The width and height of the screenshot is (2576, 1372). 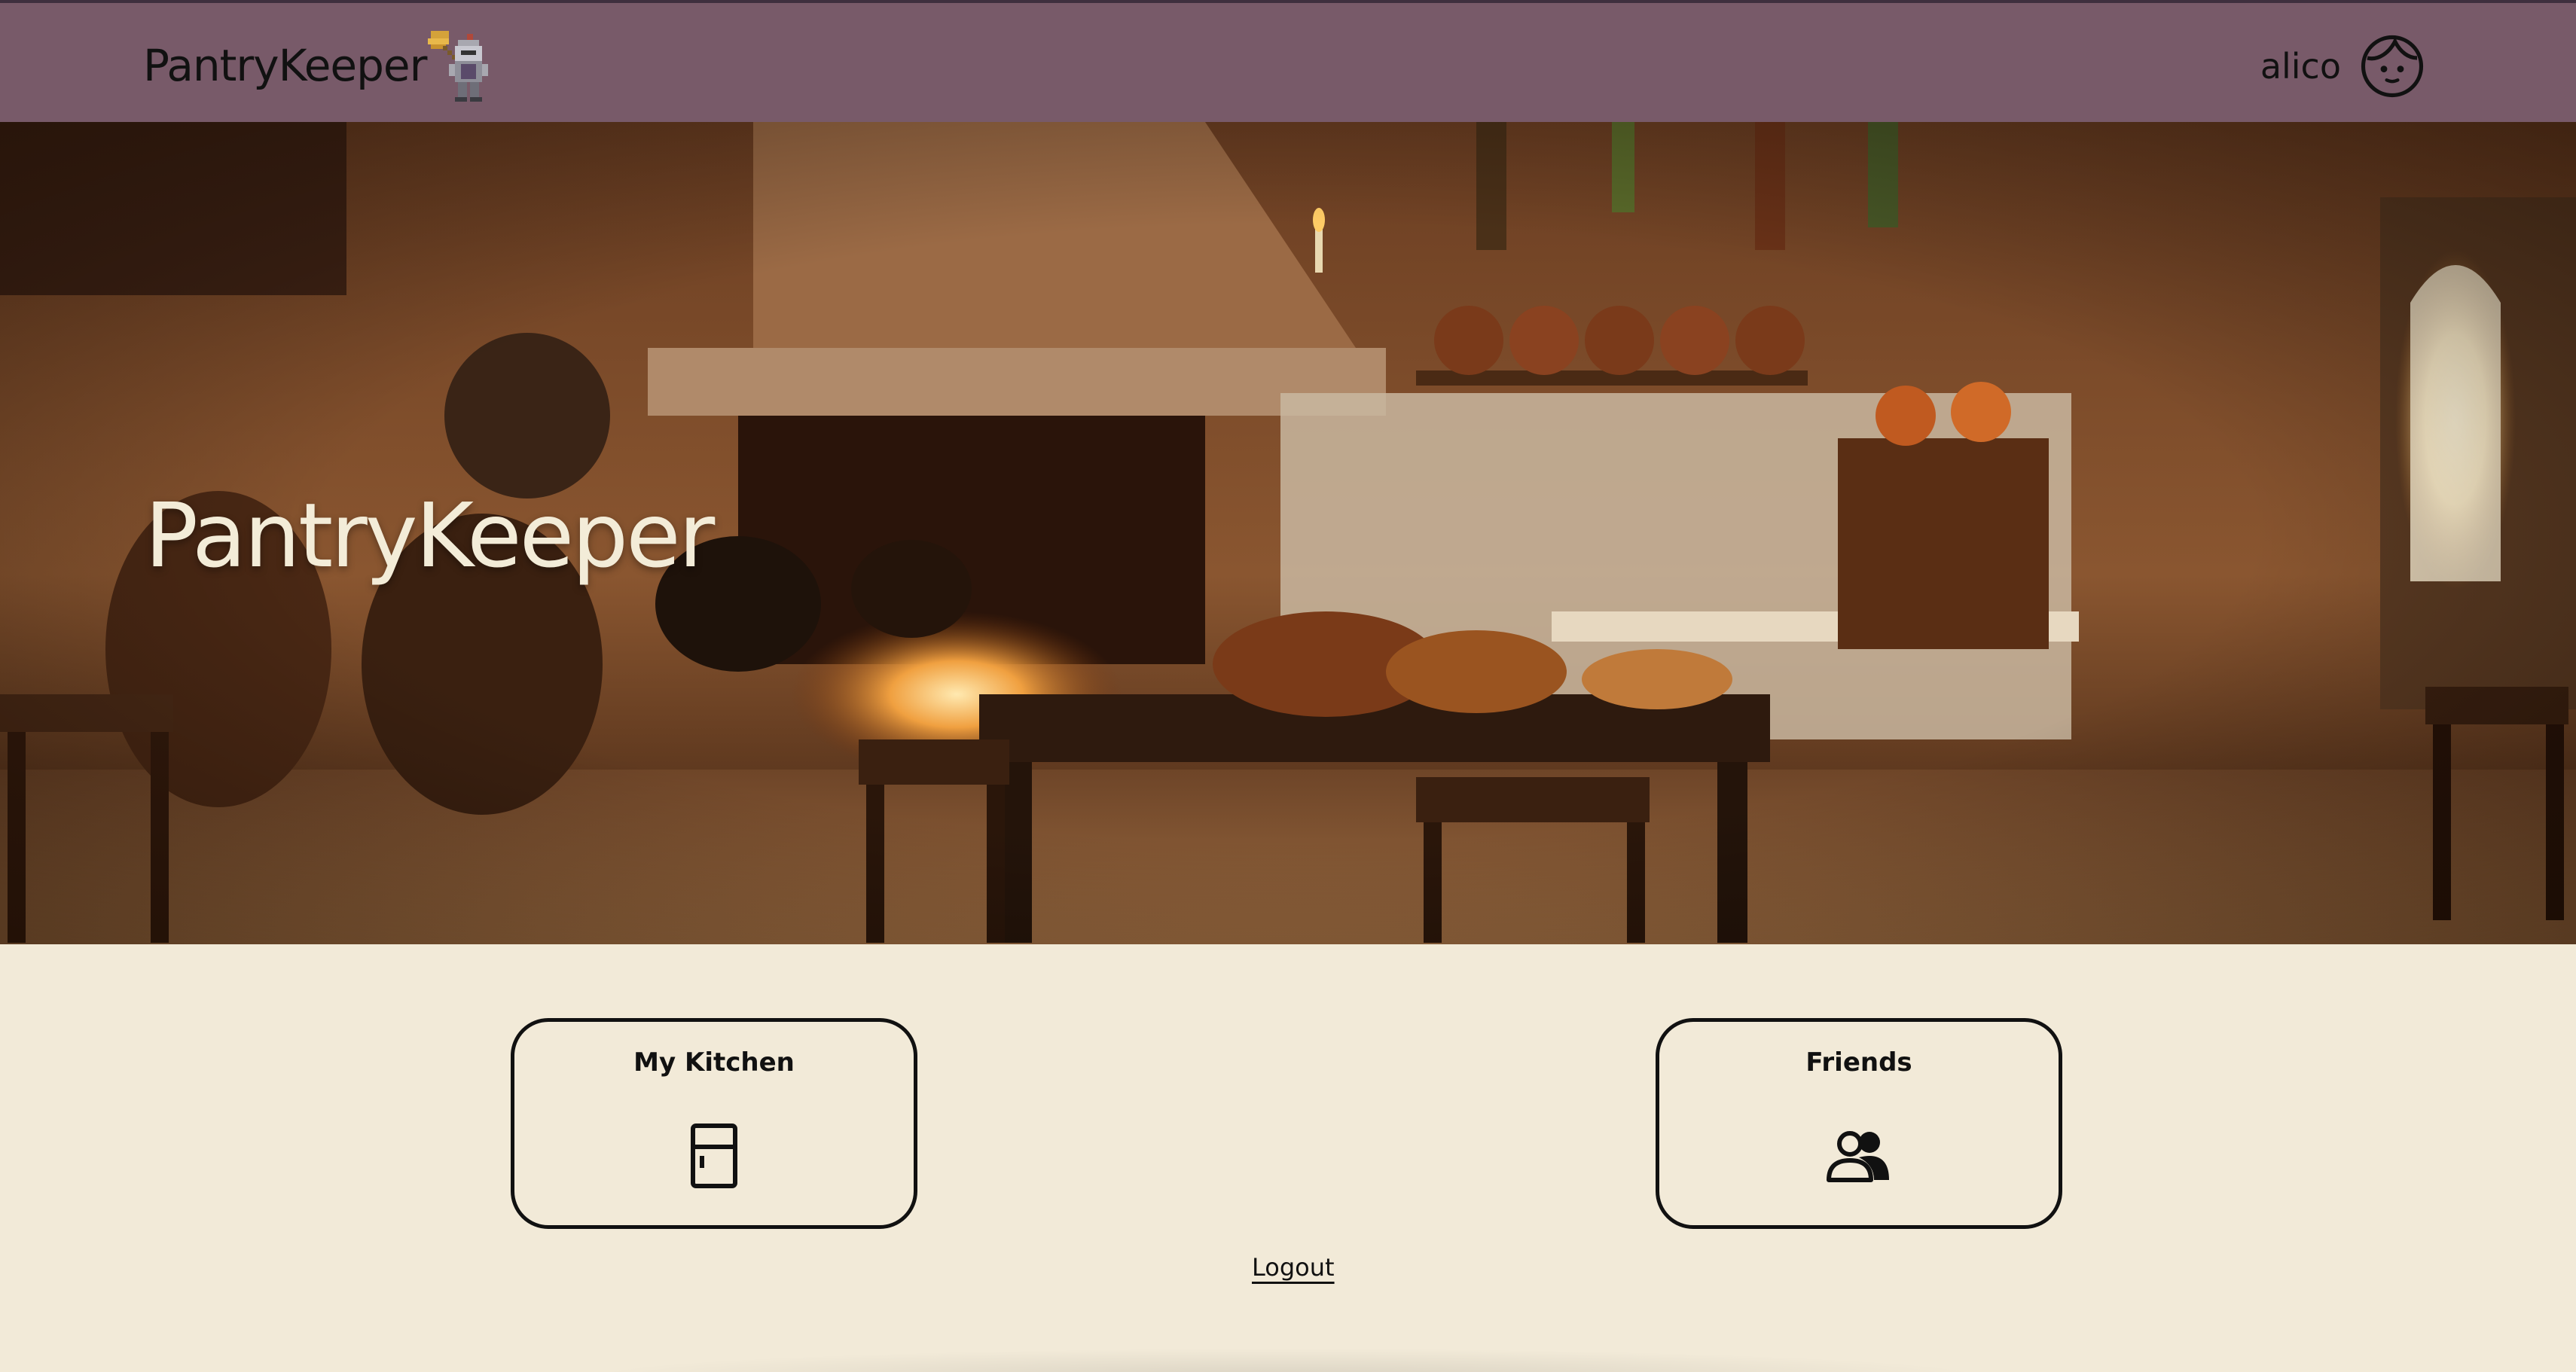 I want to click on user-menu: alico, so click(x=2342, y=66).